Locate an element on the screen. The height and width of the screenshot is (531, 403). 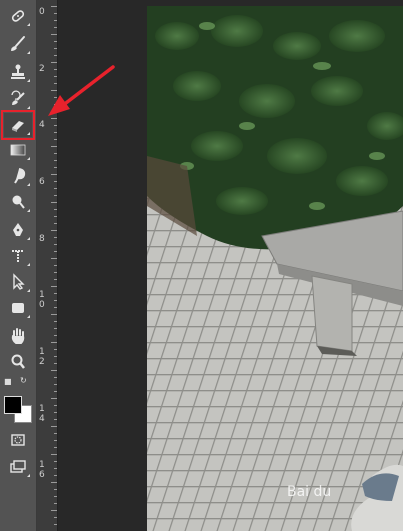
ruler-label: 2 is located at coordinates (42, 69).